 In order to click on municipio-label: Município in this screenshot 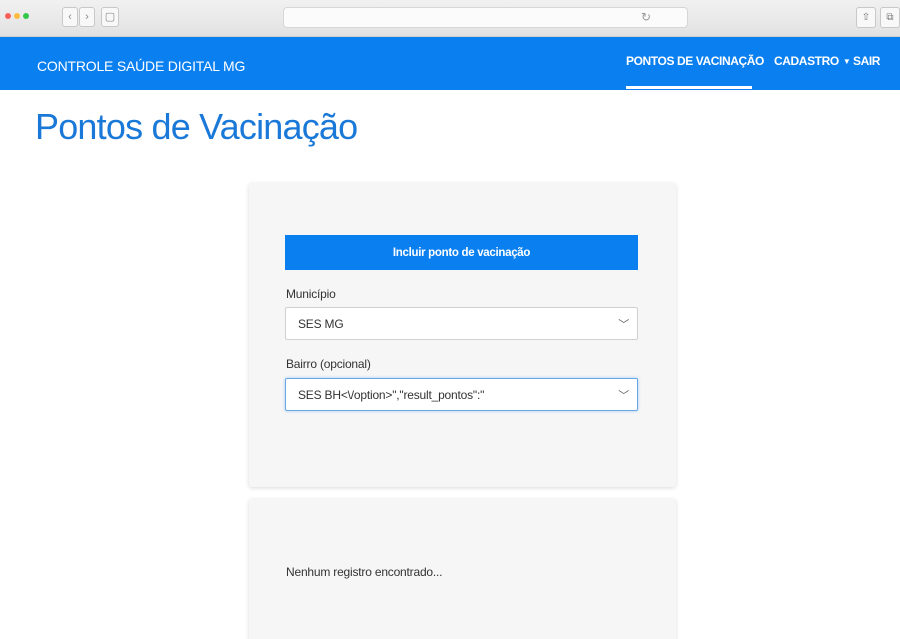, I will do `click(311, 294)`.